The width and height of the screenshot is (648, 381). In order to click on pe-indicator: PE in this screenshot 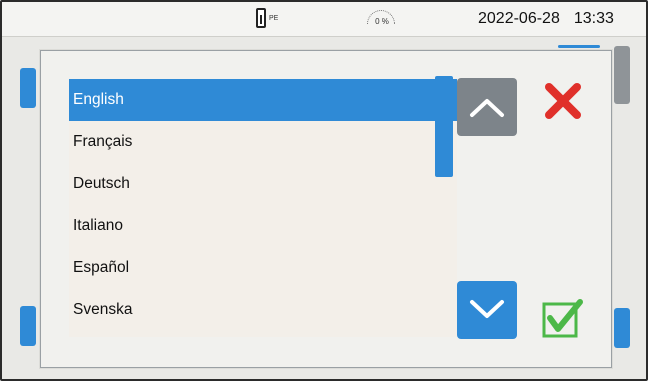, I will do `click(274, 18)`.